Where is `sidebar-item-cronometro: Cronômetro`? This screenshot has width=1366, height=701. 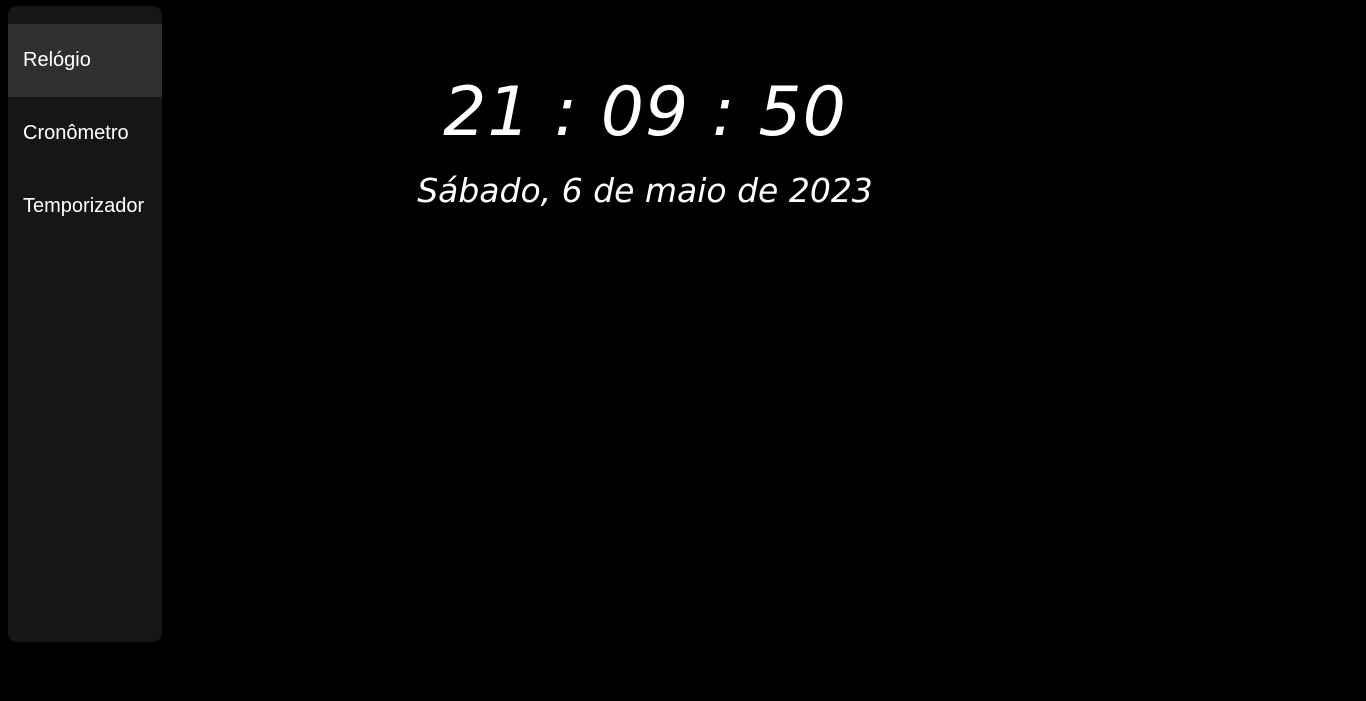 sidebar-item-cronometro: Cronômetro is located at coordinates (85, 133).